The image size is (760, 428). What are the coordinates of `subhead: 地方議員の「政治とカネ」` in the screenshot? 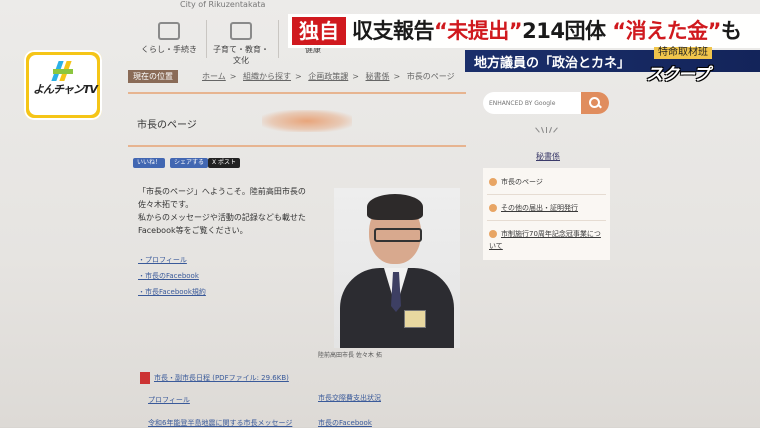 It's located at (552, 63).